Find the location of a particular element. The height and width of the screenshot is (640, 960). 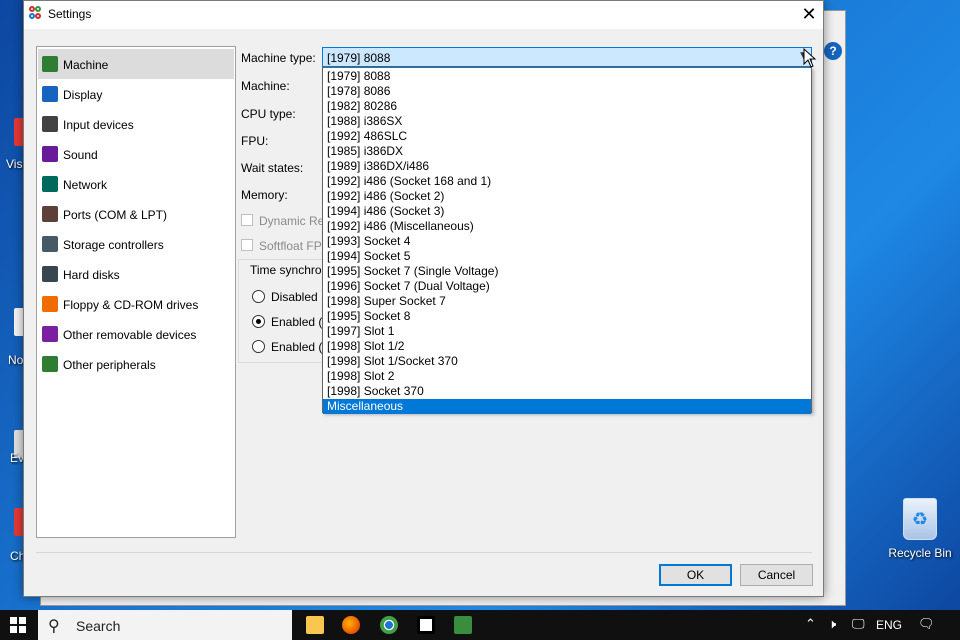

sidebar-item: Other peripherals is located at coordinates (136, 364).